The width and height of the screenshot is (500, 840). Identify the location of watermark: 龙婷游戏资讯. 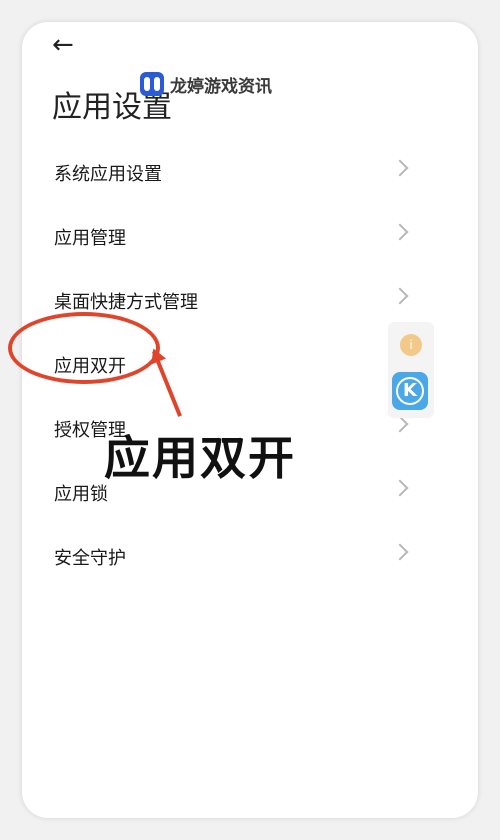
(206, 84).